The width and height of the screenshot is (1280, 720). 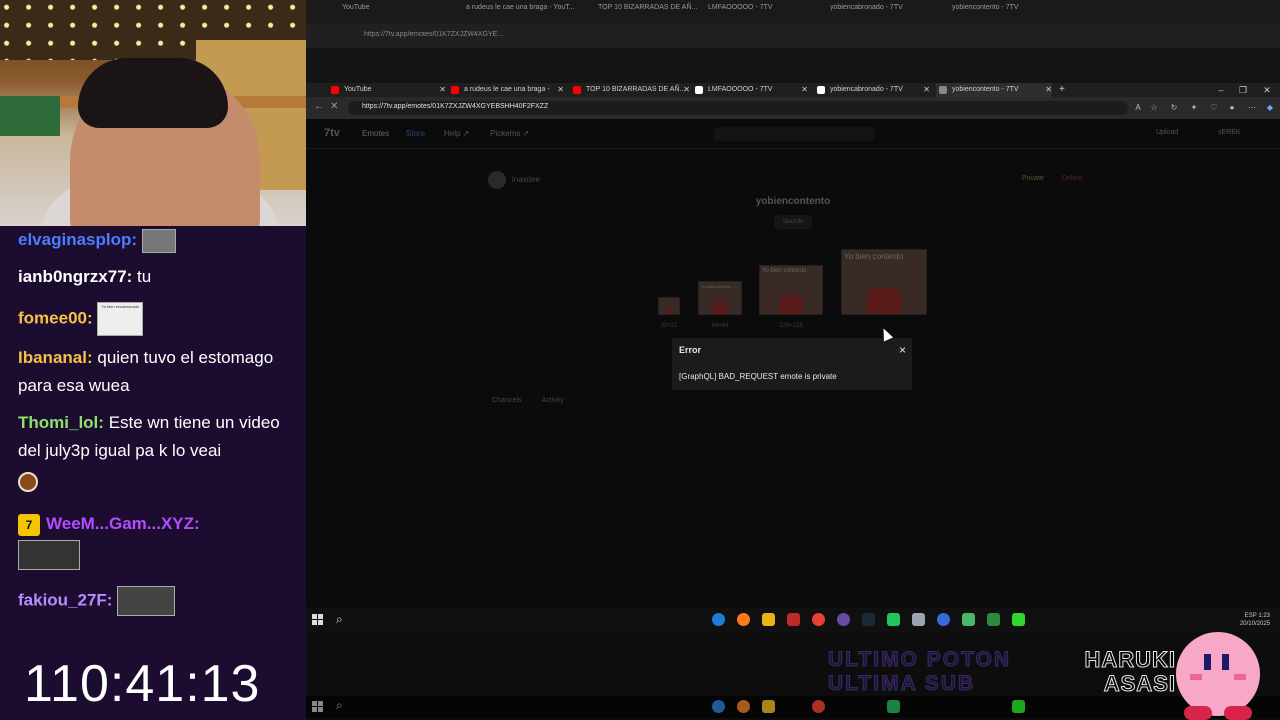 I want to click on green-app-icon, so click(x=893, y=619).